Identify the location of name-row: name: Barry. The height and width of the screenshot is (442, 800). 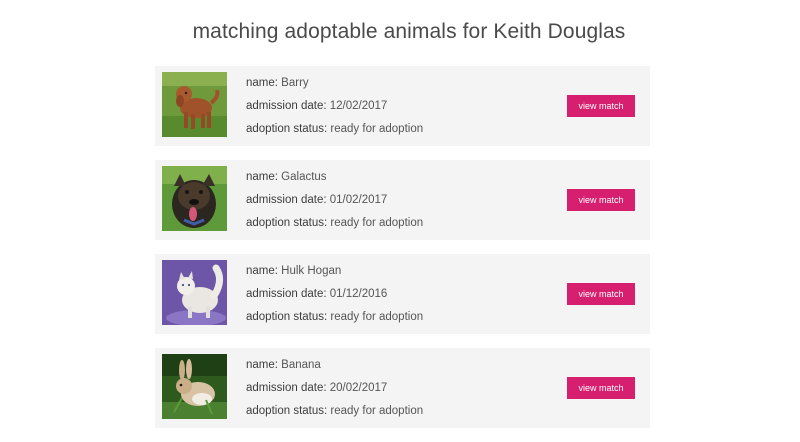
(334, 87).